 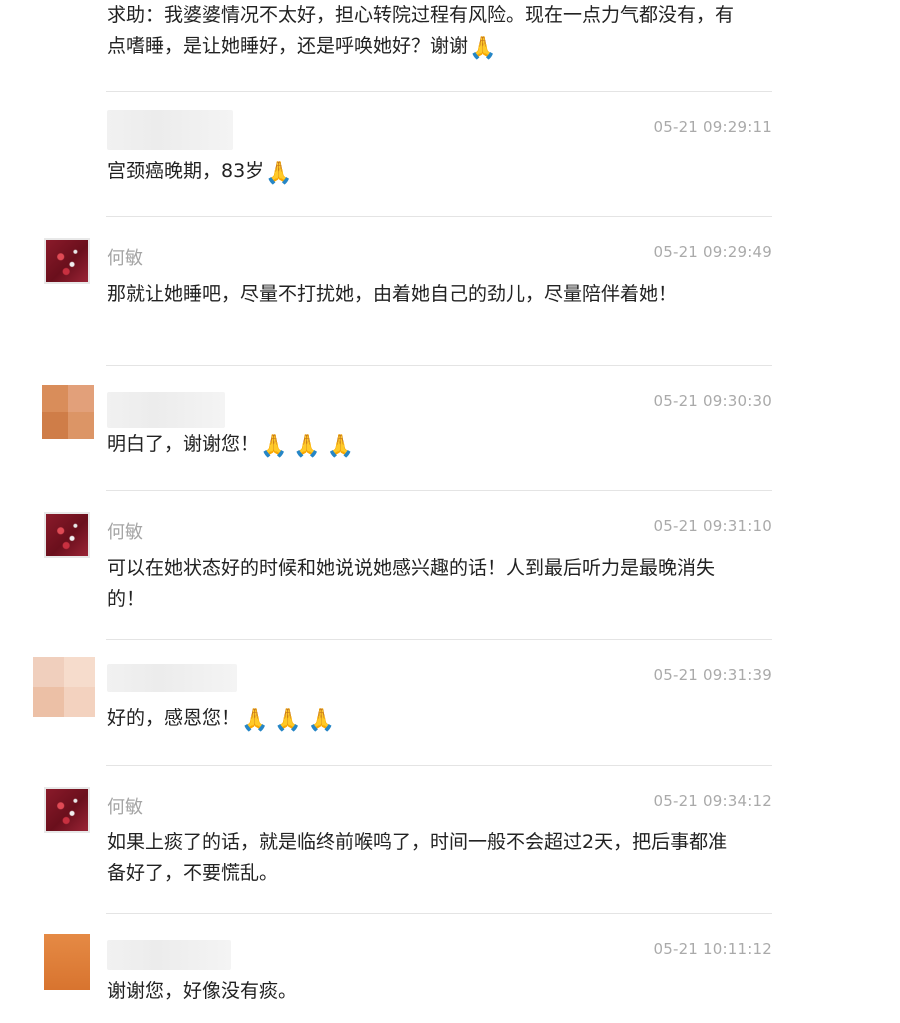 I want to click on comment-text: 谢谢您，好像没有痰。, so click(x=202, y=991).